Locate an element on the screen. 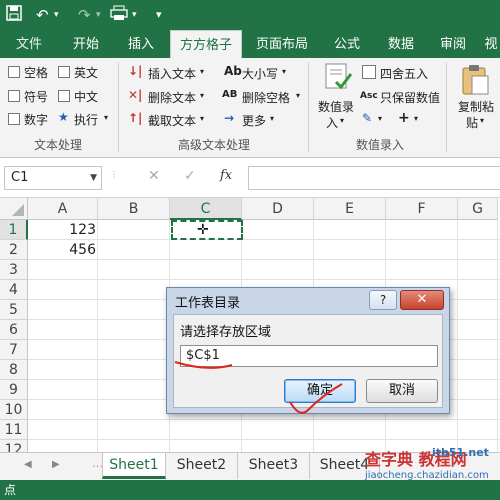  dialog-body: 请选择存放区域 $C$1 确定 取消 is located at coordinates (308, 361).